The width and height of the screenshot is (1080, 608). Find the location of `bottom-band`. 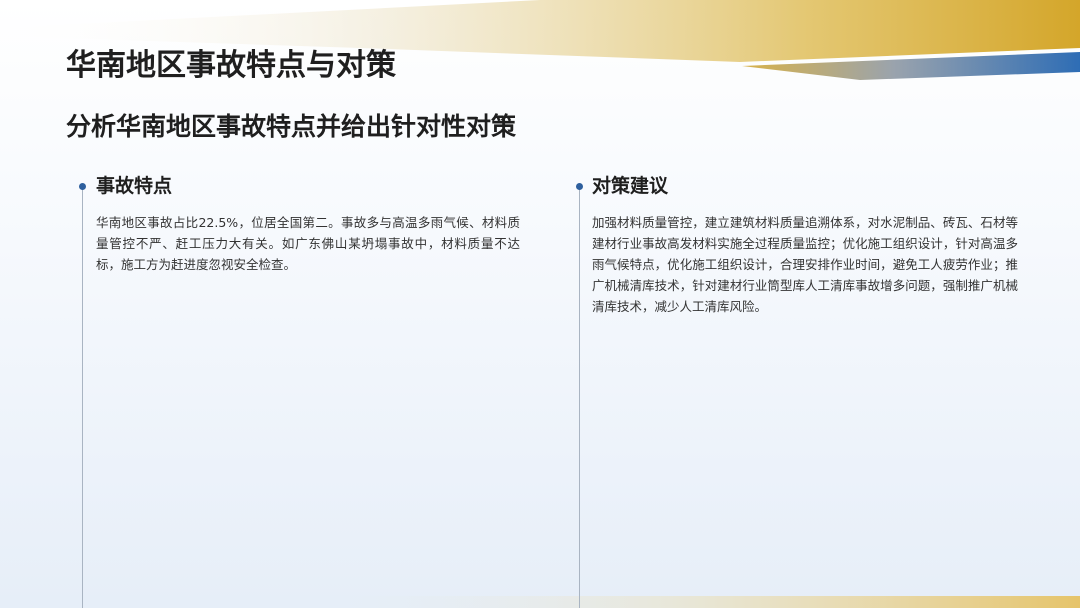

bottom-band is located at coordinates (690, 602).